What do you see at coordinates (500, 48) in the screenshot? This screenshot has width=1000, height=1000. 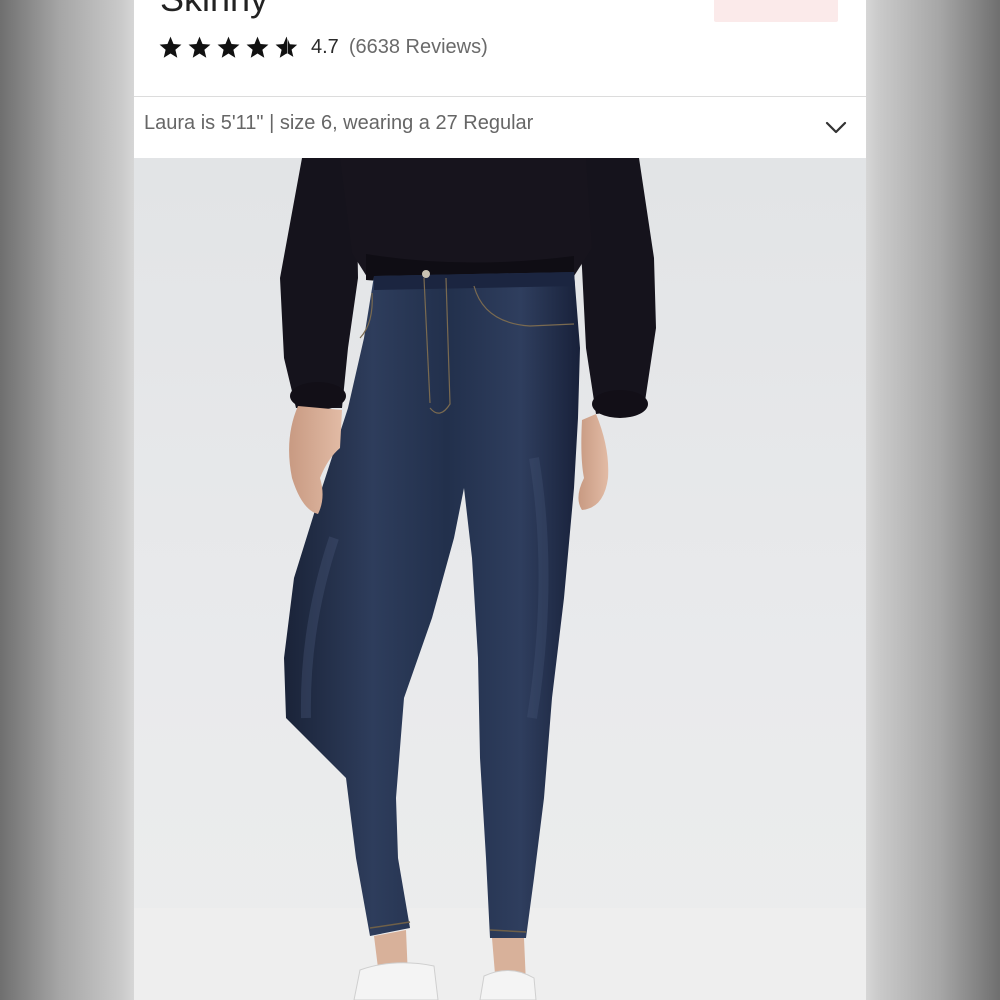 I see `product-header: Skinny 4.7 (6638 Reviews)` at bounding box center [500, 48].